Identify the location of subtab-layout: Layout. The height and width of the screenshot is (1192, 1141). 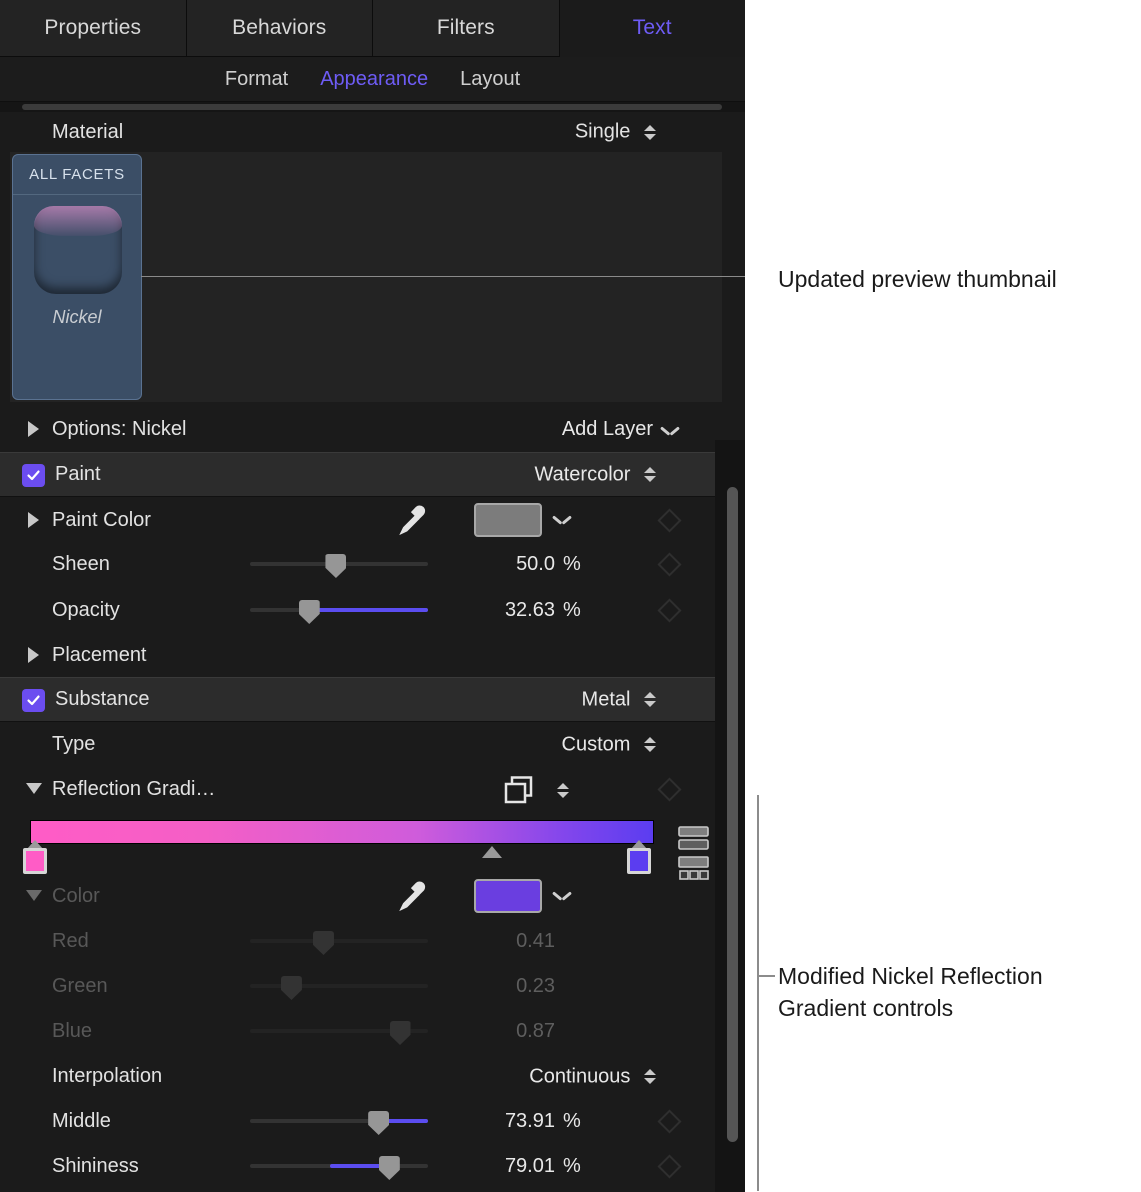
(490, 79).